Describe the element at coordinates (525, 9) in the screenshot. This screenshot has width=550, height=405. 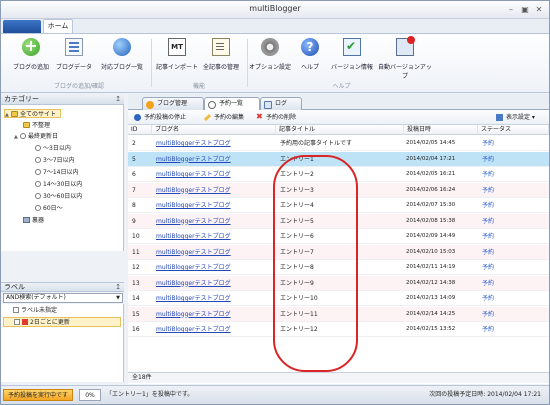
I see `restore-icon: ▣` at that location.